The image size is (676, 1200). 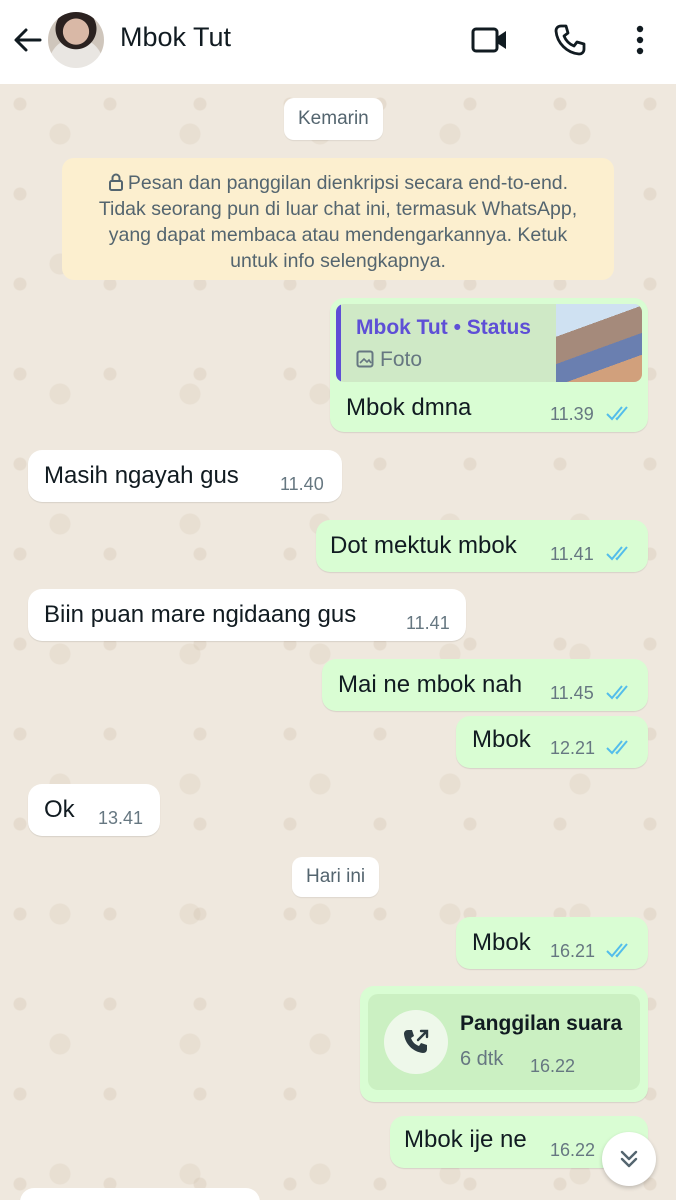 I want to click on date-chip-yesterday: Kemarin, so click(x=333, y=119).